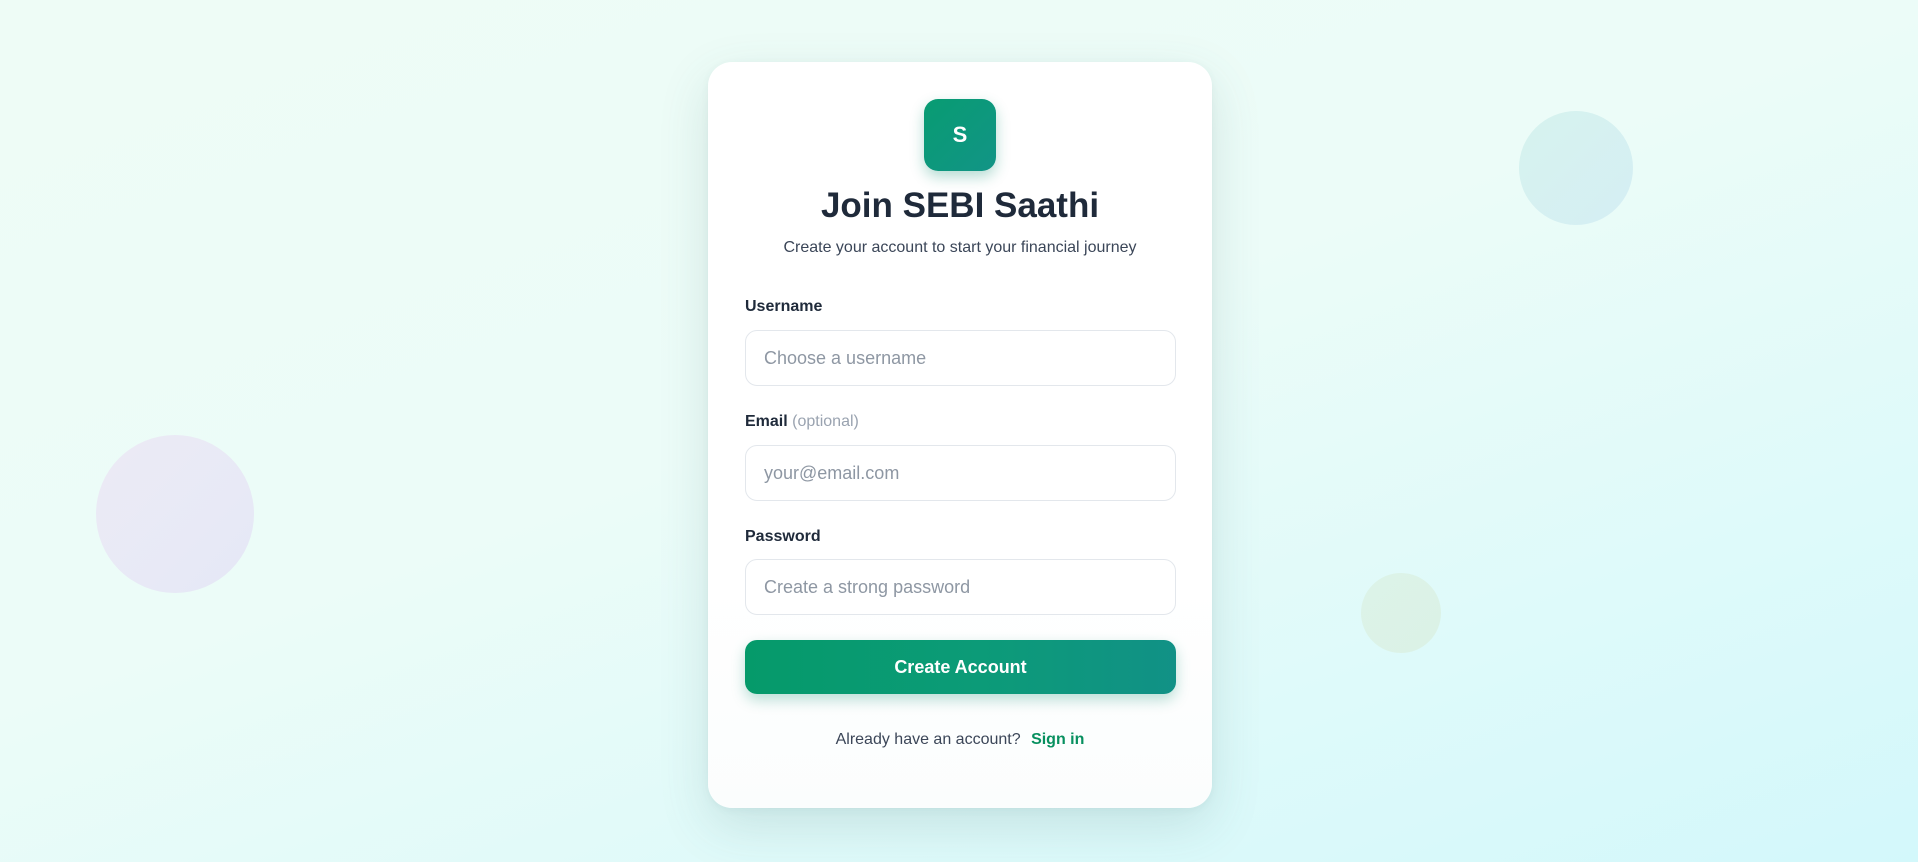  Describe the element at coordinates (783, 536) in the screenshot. I see `password-label: Password` at that location.